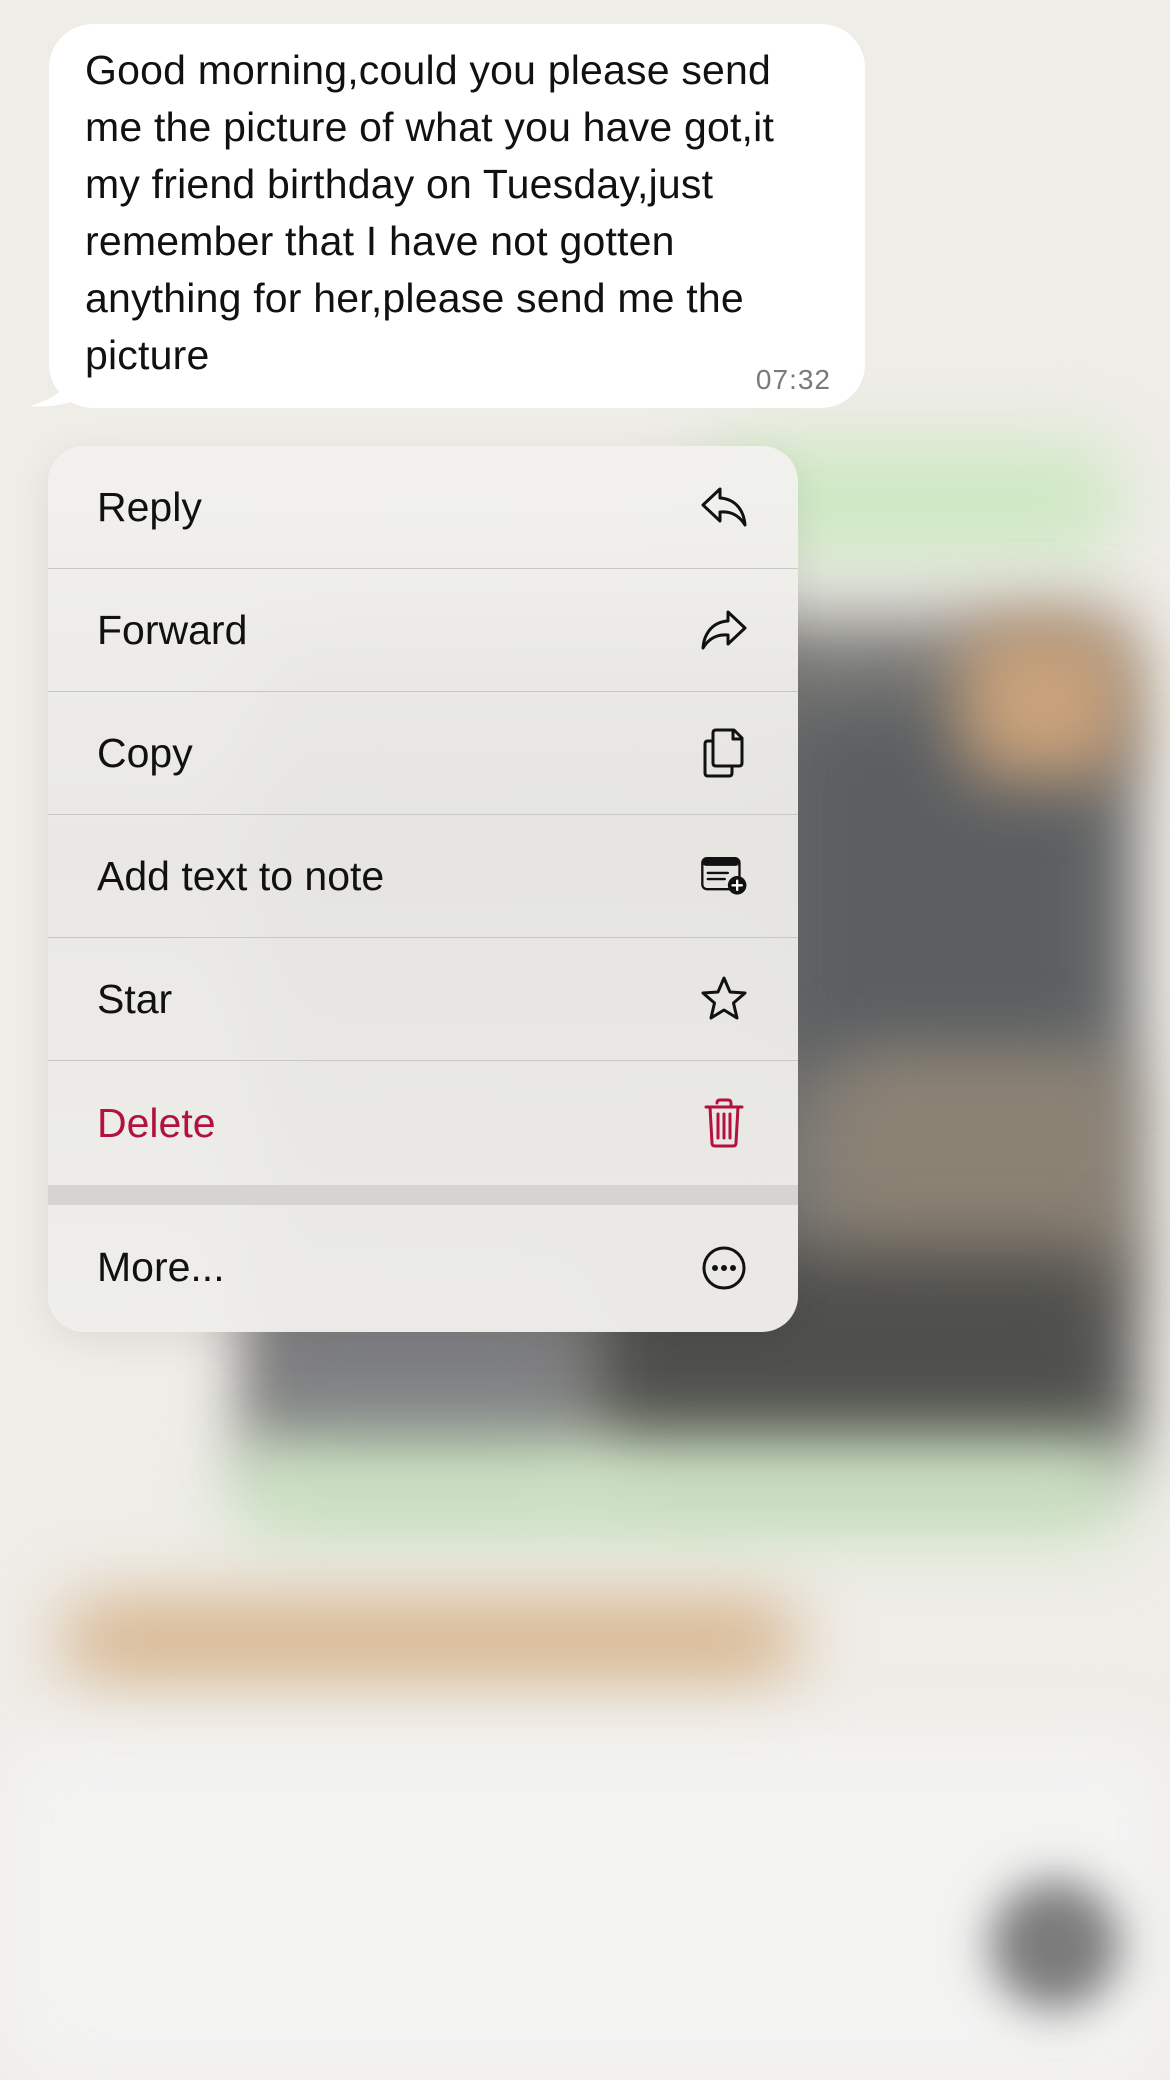 This screenshot has height=2080, width=1170. What do you see at coordinates (149, 506) in the screenshot?
I see `menu-item-label: Reply` at bounding box center [149, 506].